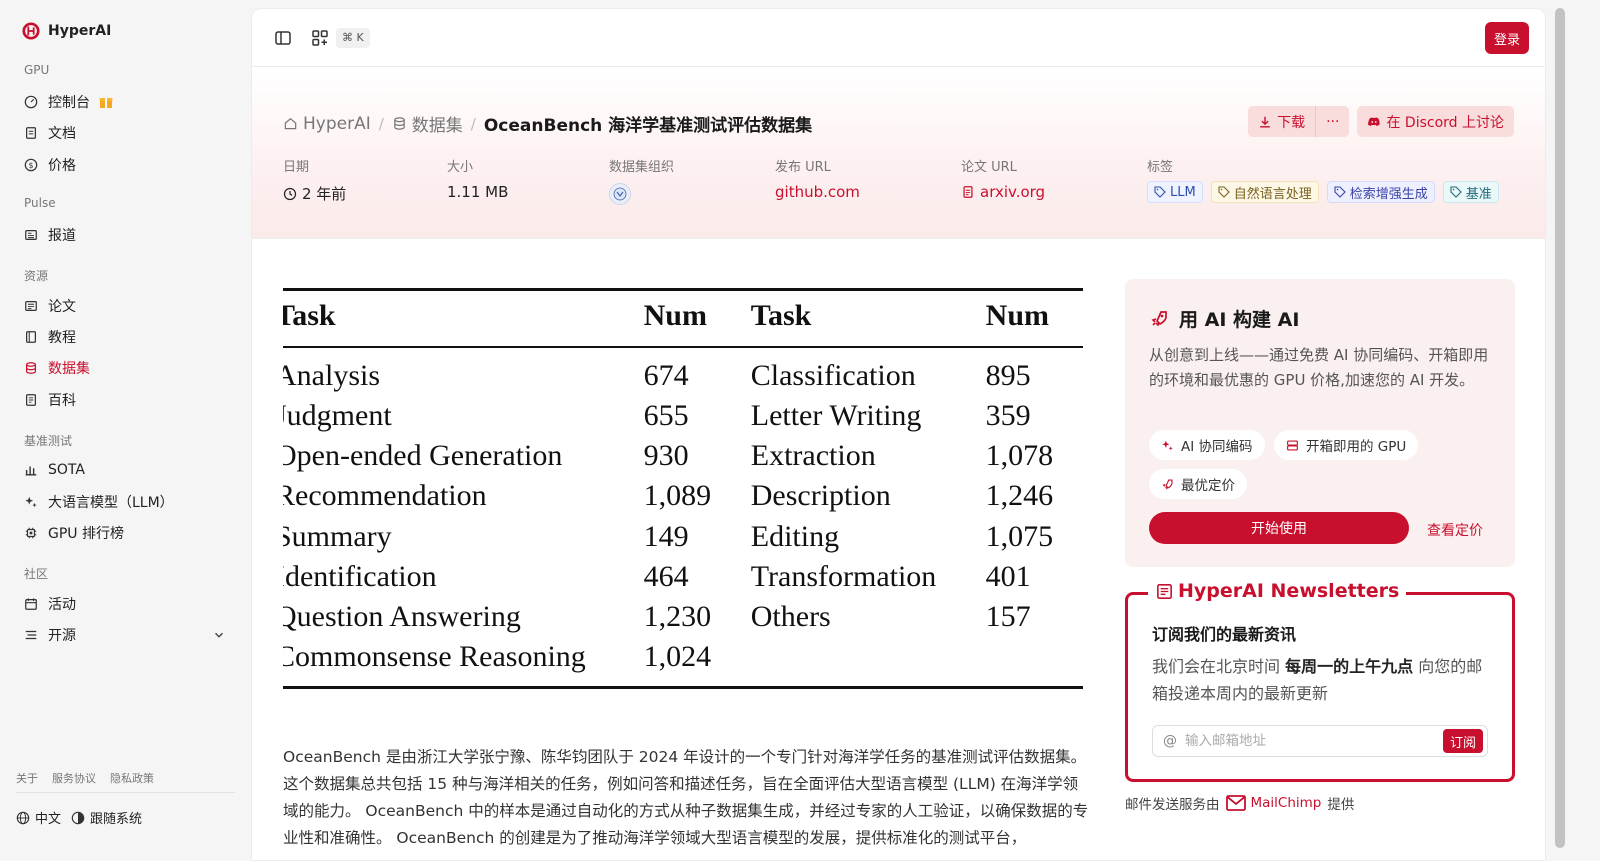 The image size is (1600, 861). What do you see at coordinates (1478, 194) in the screenshot?
I see `tag-label: 基准` at bounding box center [1478, 194].